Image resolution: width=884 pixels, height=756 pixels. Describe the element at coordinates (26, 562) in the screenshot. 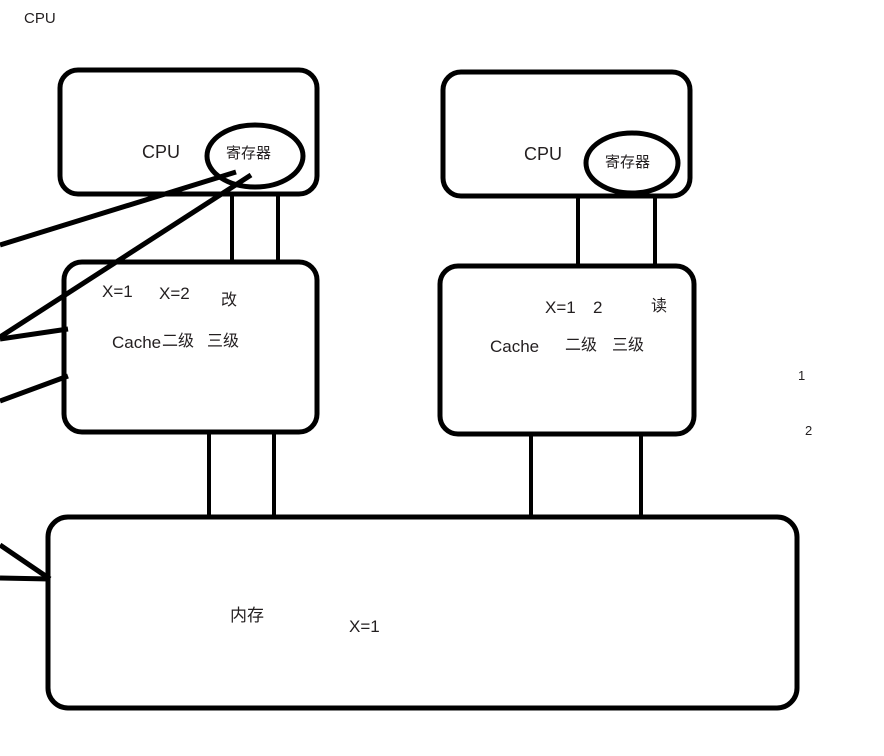

I see `pointer-line-memory-diagonal` at that location.